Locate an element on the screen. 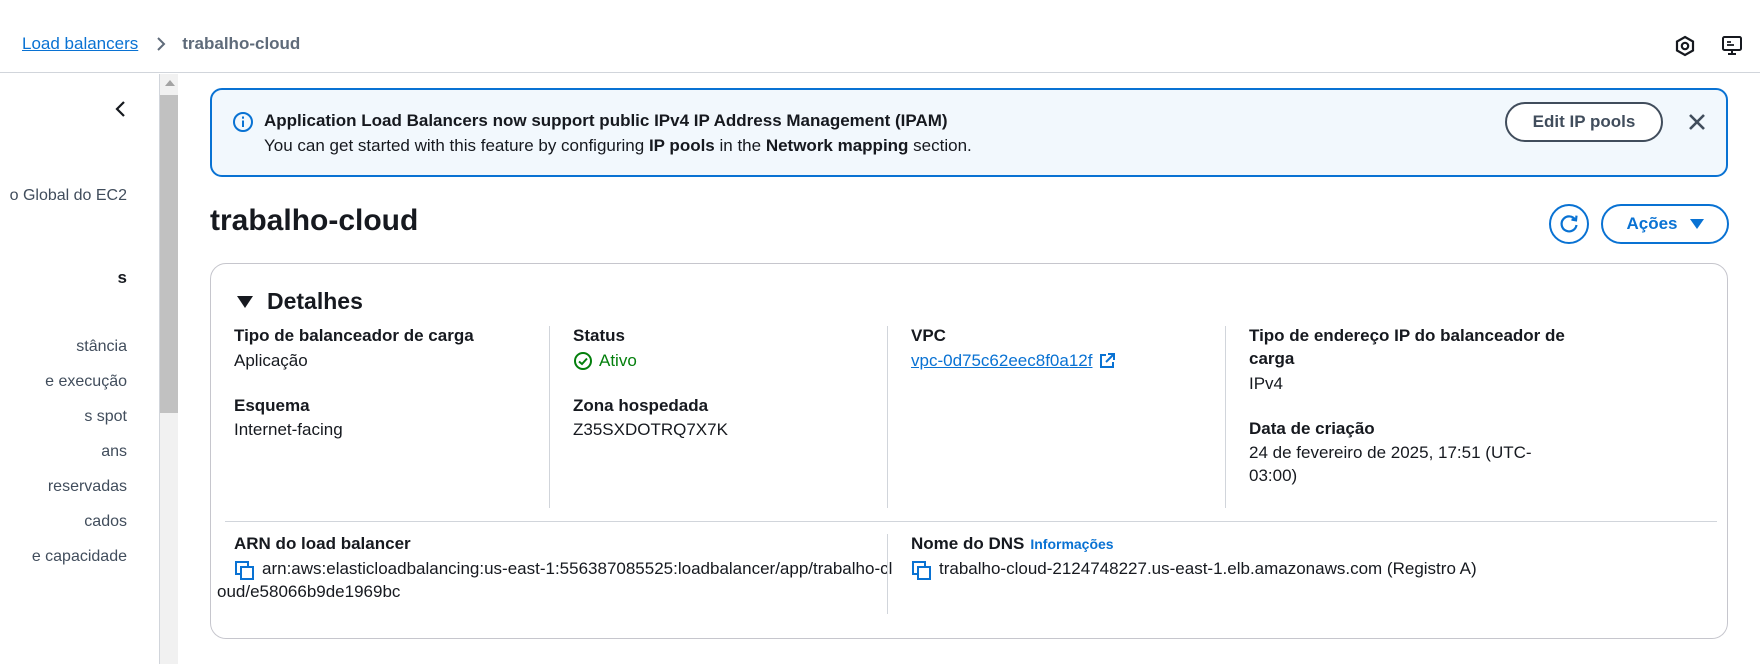  sidebar-item-instances: stância is located at coordinates (101, 347).